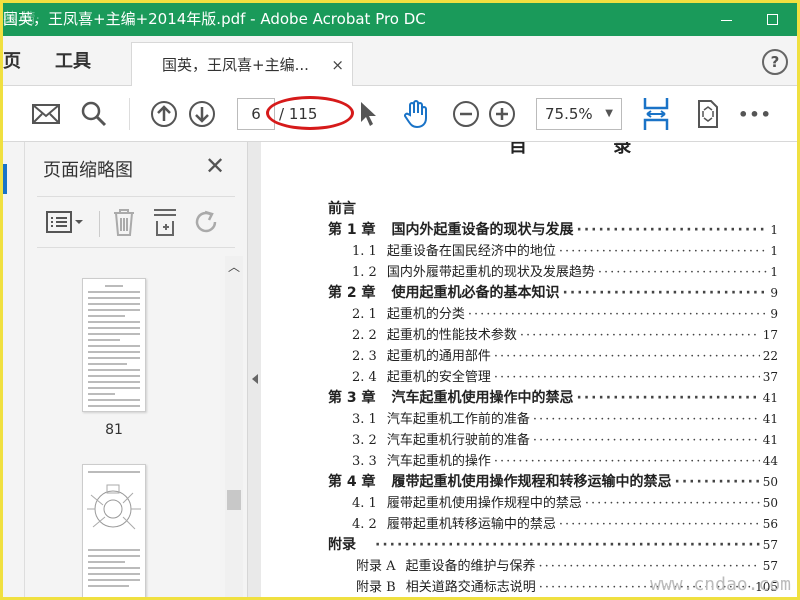 This screenshot has width=800, height=600. I want to click on zoom-out-button, so click(466, 114).